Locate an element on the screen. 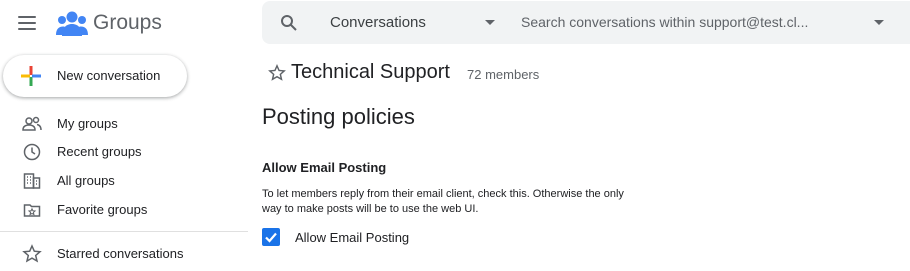 Image resolution: width=910 pixels, height=271 pixels. sidebar-item-label: Favorite groups is located at coordinates (102, 209).